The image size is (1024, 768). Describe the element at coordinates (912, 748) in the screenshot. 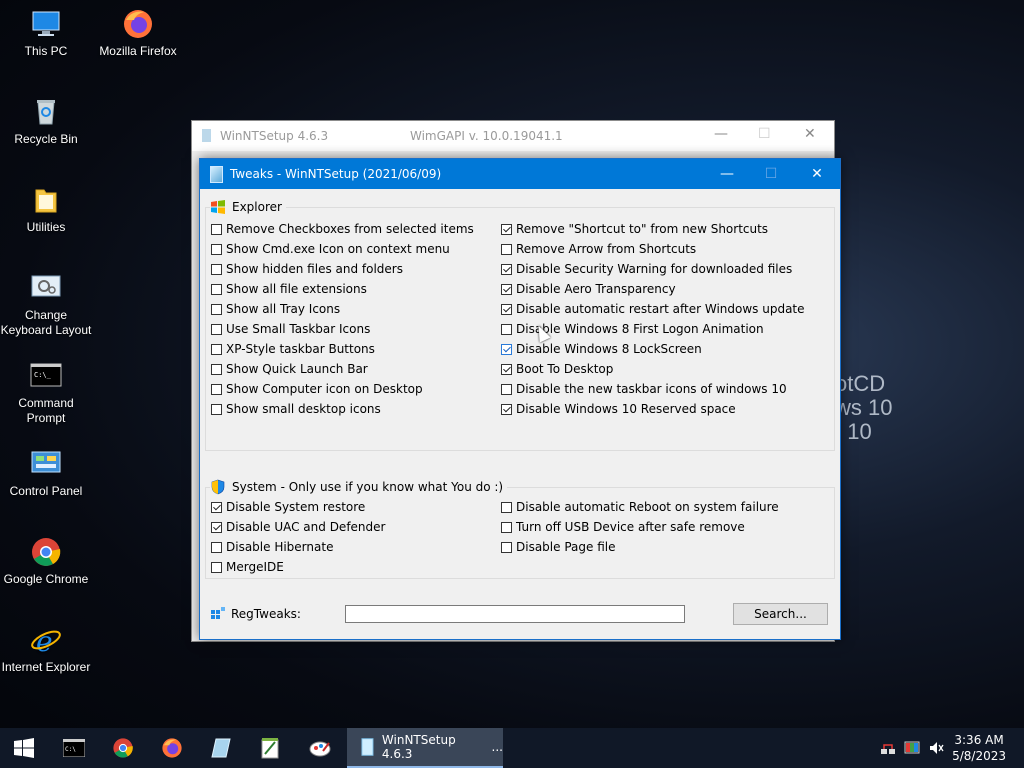

I see `display-color-icon` at that location.